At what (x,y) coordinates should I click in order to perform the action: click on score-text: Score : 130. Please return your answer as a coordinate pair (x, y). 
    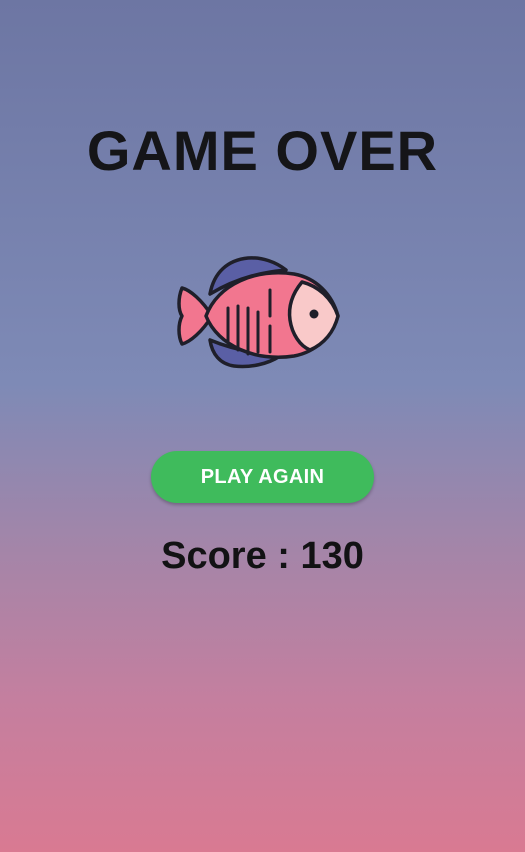
    Looking at the image, I should click on (262, 556).